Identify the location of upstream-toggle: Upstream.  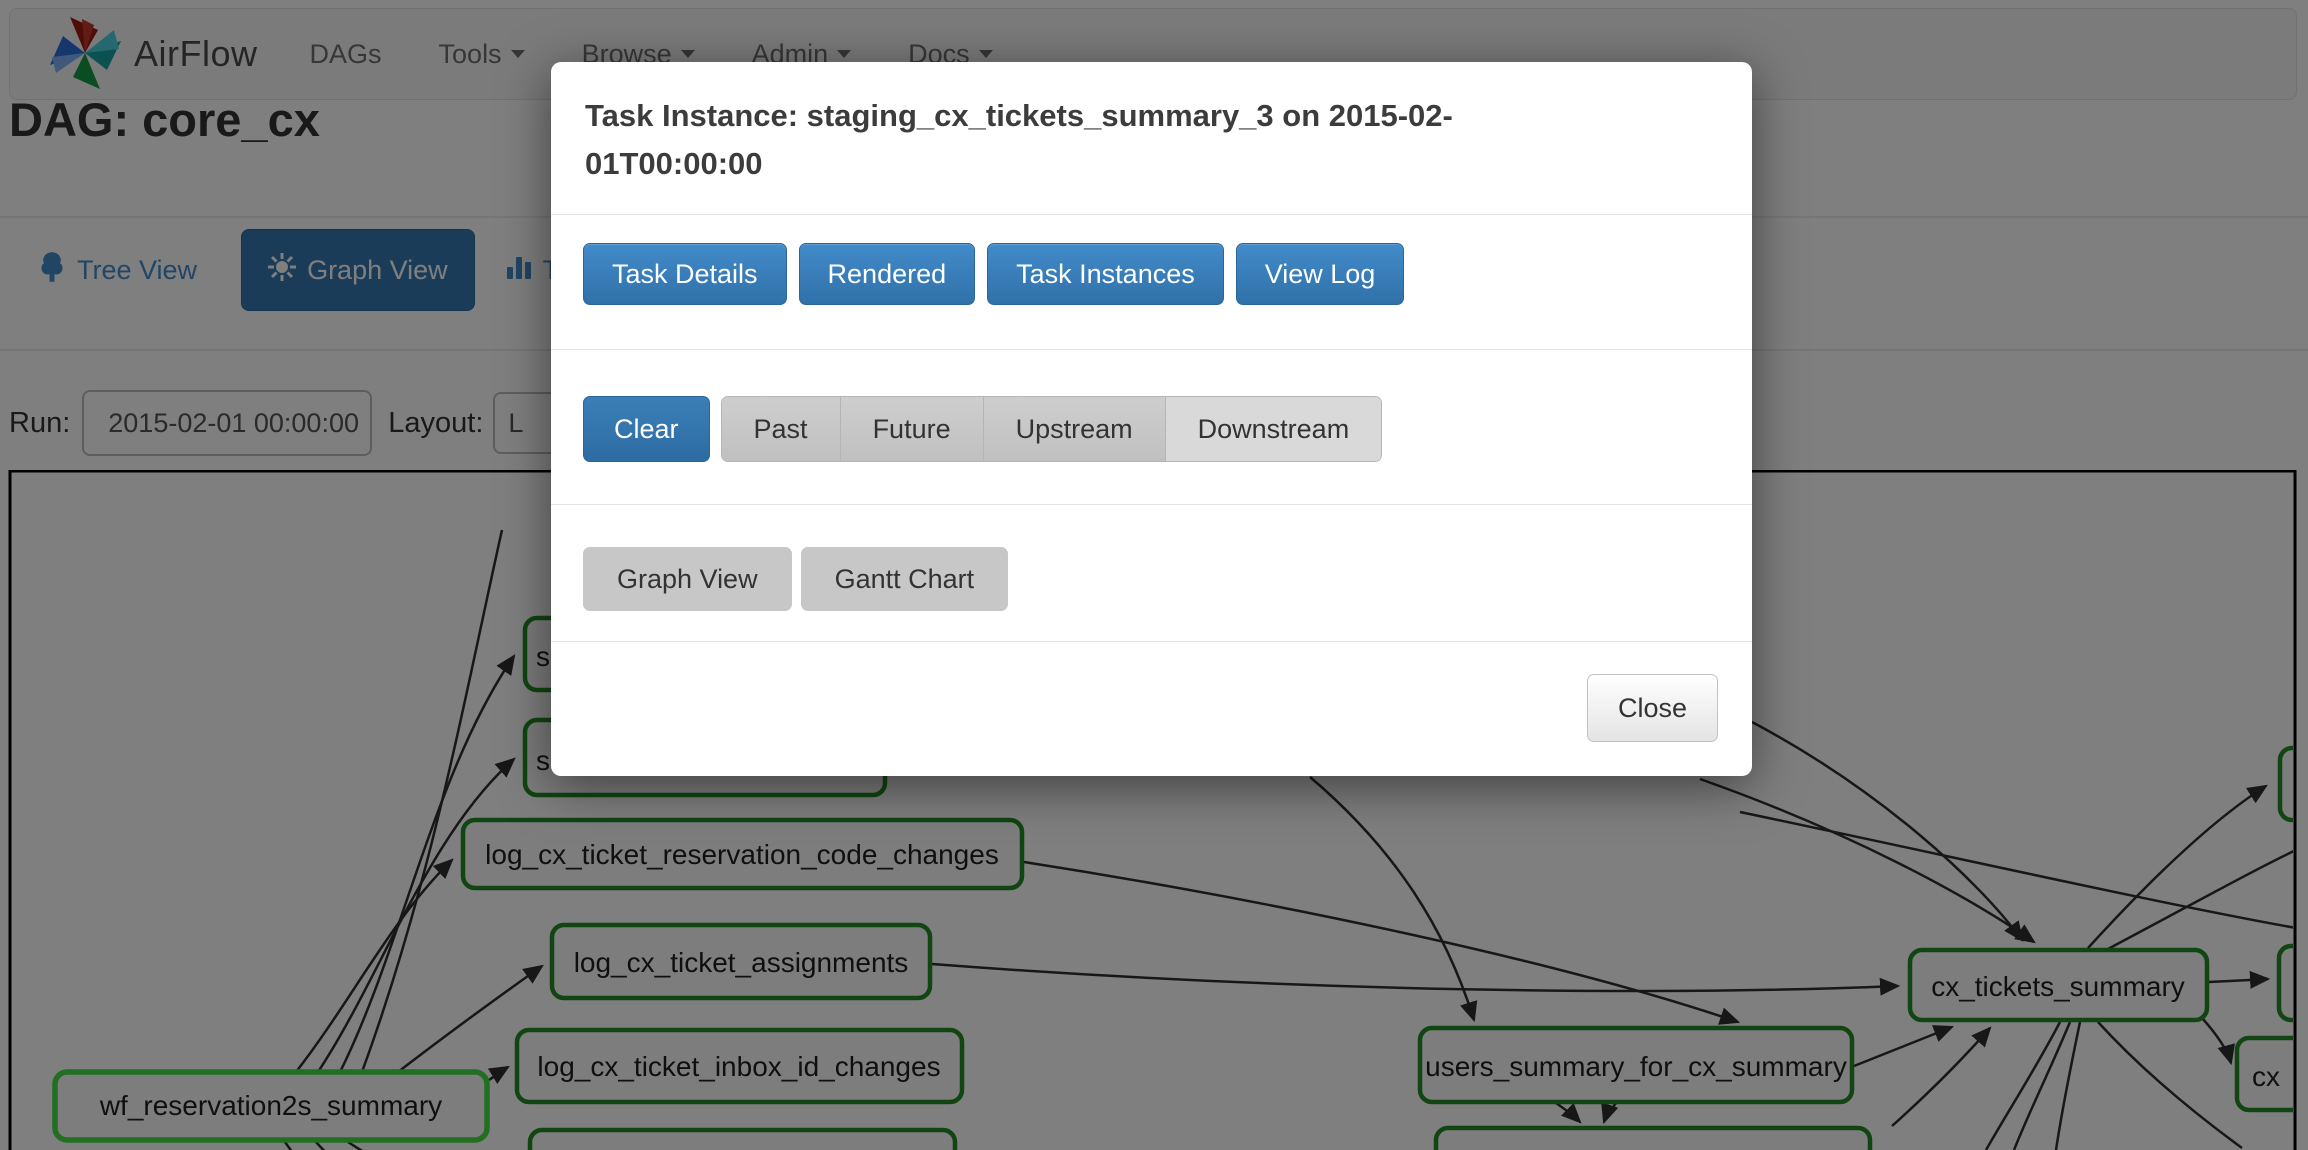
(1074, 429).